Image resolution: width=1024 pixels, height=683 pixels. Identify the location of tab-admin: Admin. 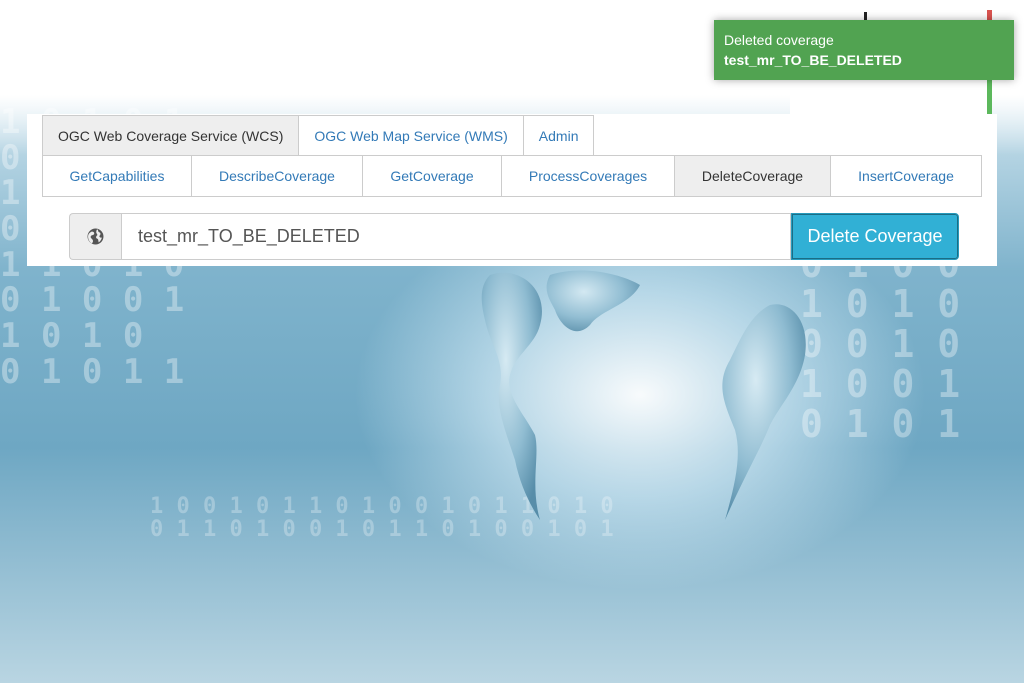
(558, 135).